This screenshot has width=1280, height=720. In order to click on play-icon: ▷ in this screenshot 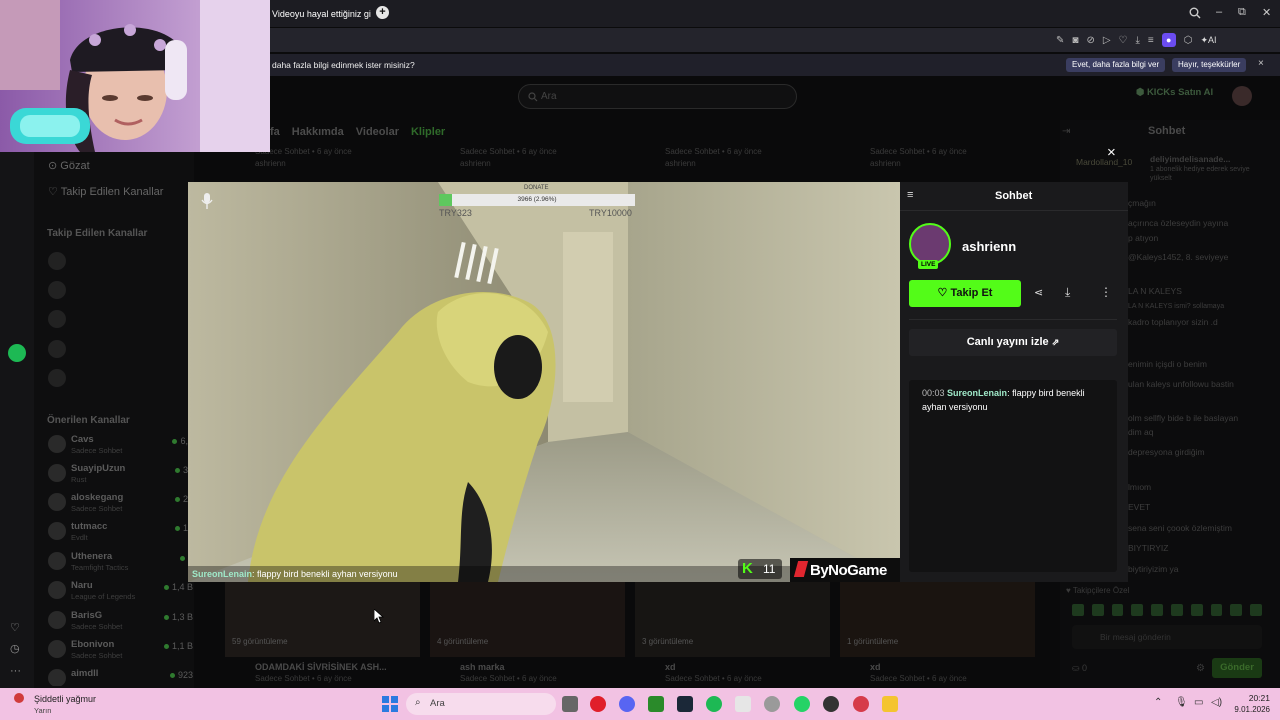, I will do `click(1107, 40)`.